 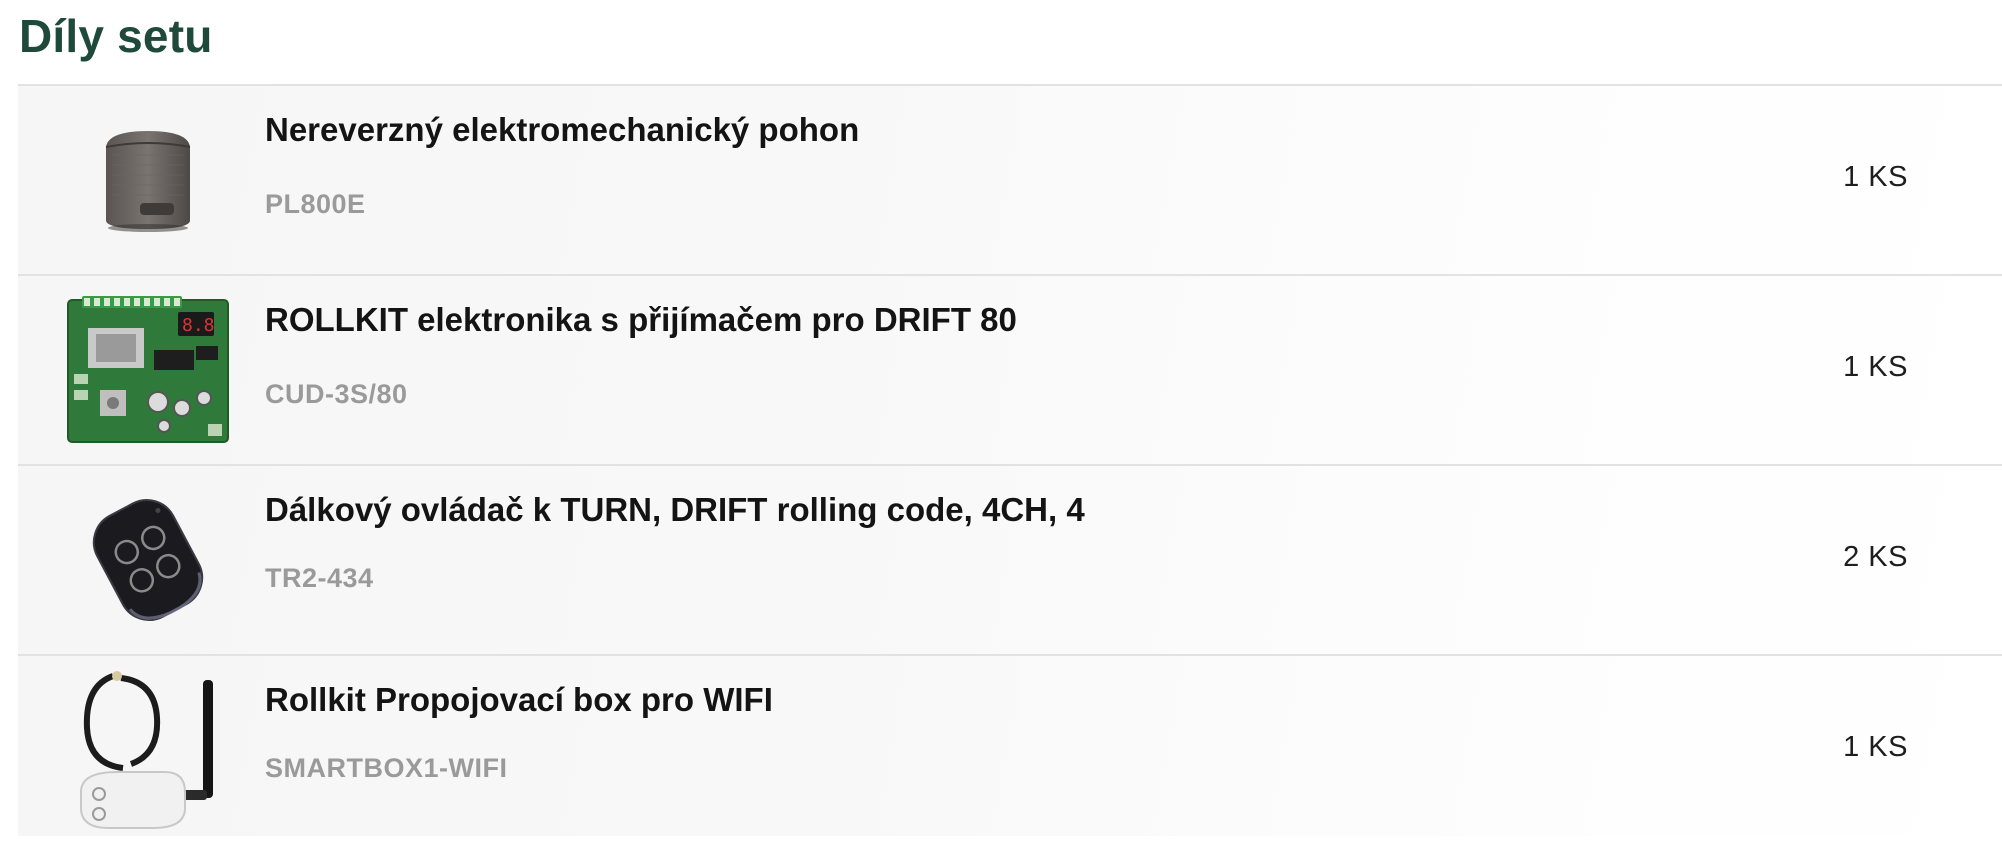 I want to click on part-code: SMARTBOX1-WIFI, so click(x=386, y=768).